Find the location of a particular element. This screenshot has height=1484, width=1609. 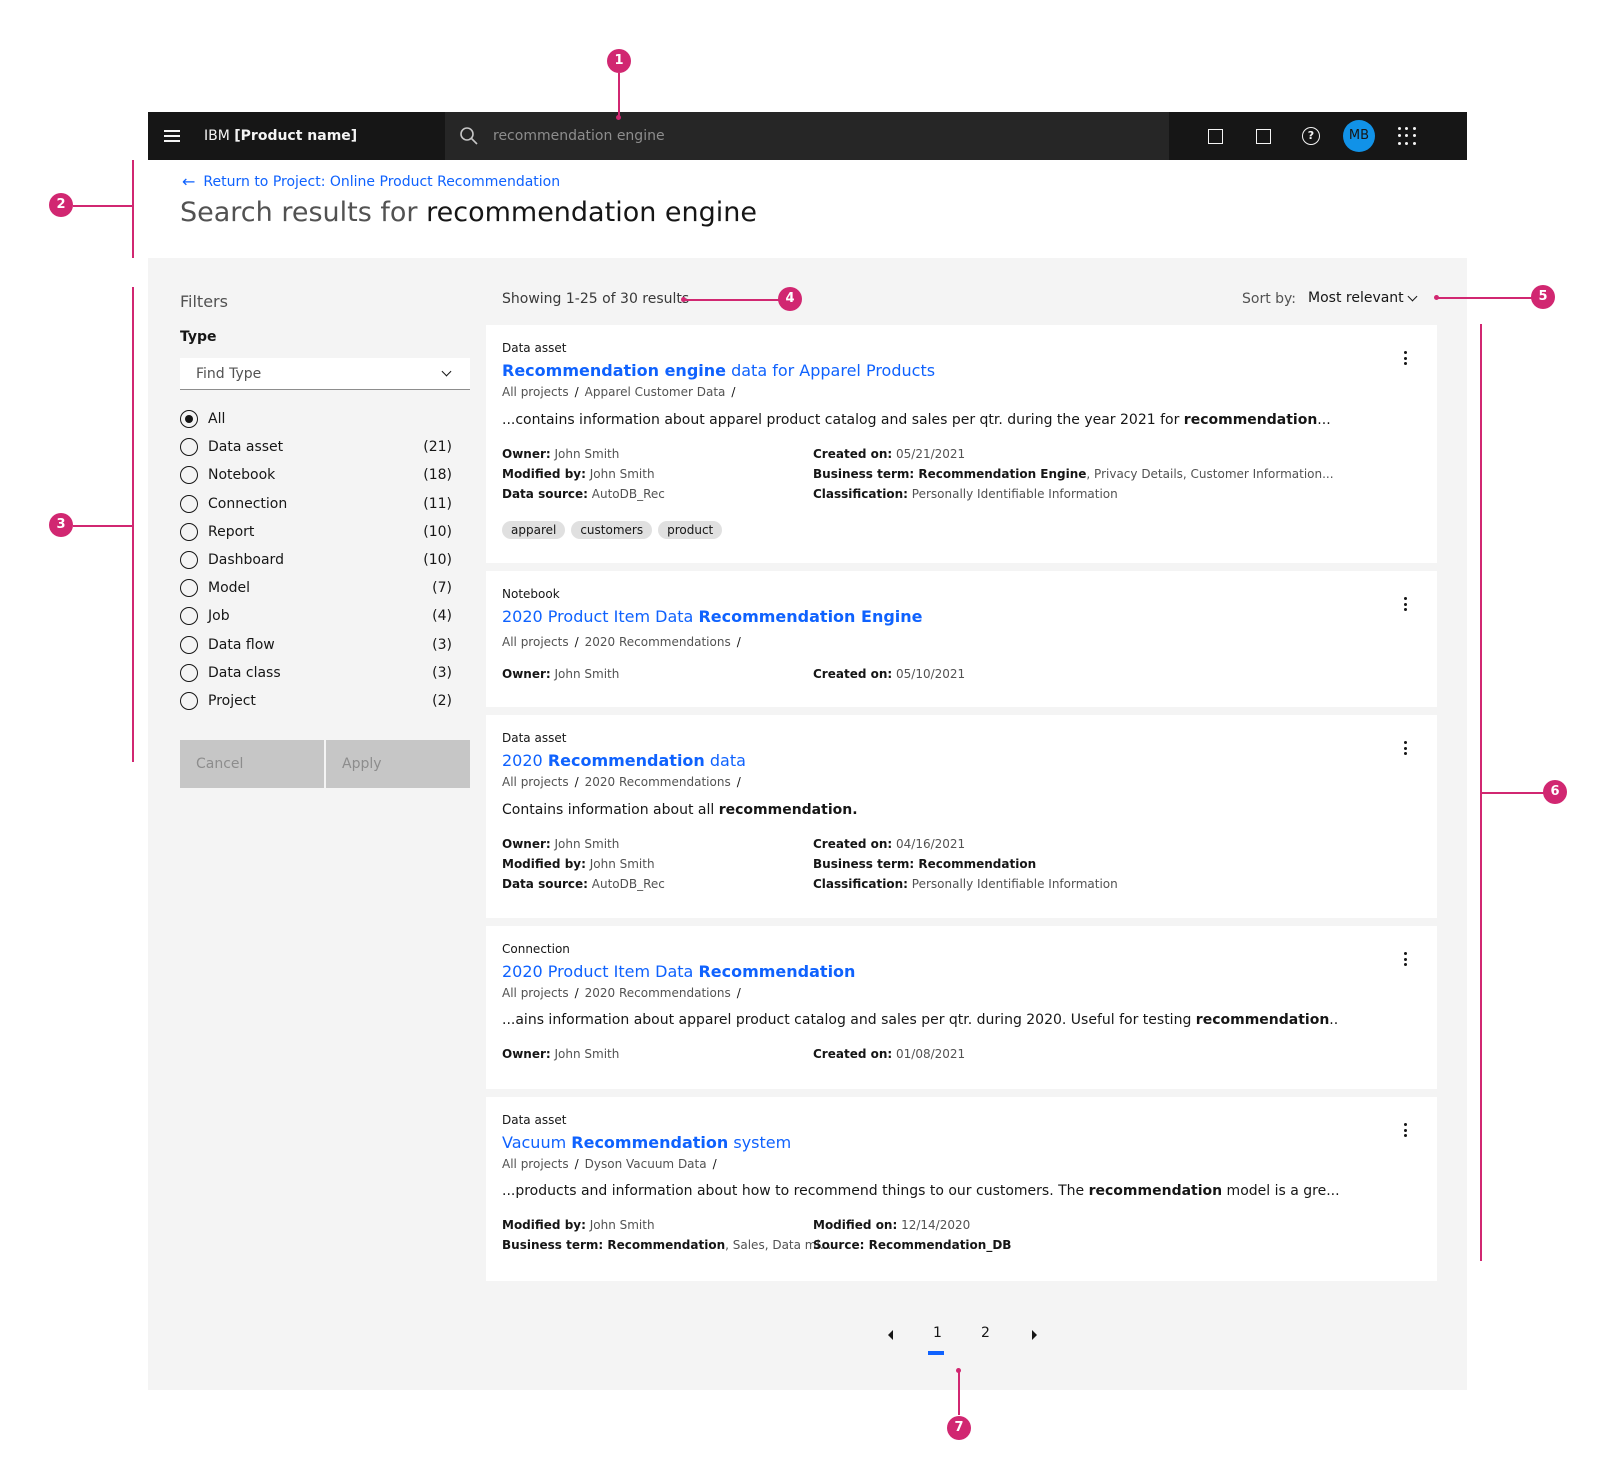

filters-title: Filters is located at coordinates (204, 301).